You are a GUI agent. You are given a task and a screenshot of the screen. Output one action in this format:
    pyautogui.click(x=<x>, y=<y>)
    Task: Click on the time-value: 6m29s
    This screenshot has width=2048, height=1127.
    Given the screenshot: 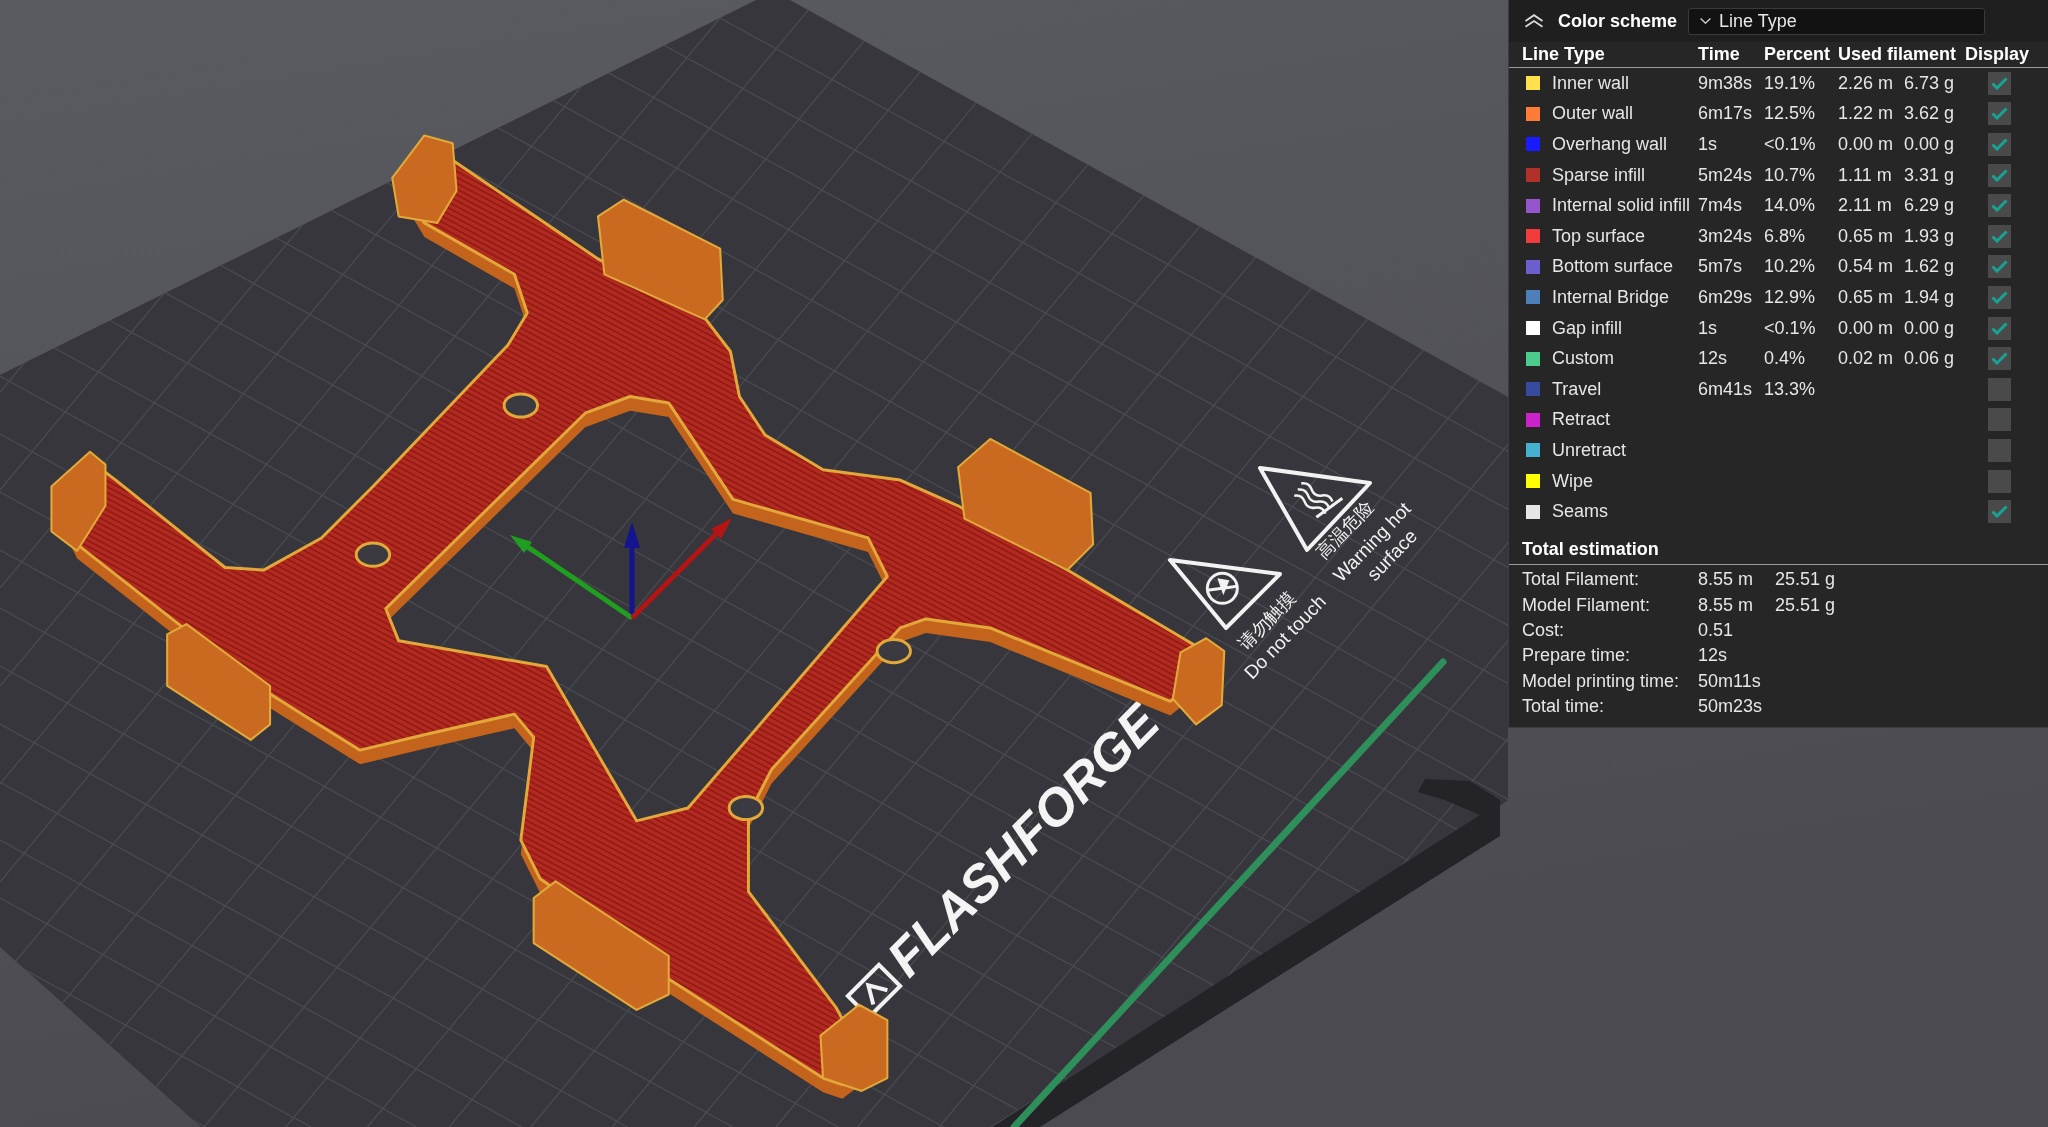 What is the action you would take?
    pyautogui.click(x=1725, y=297)
    